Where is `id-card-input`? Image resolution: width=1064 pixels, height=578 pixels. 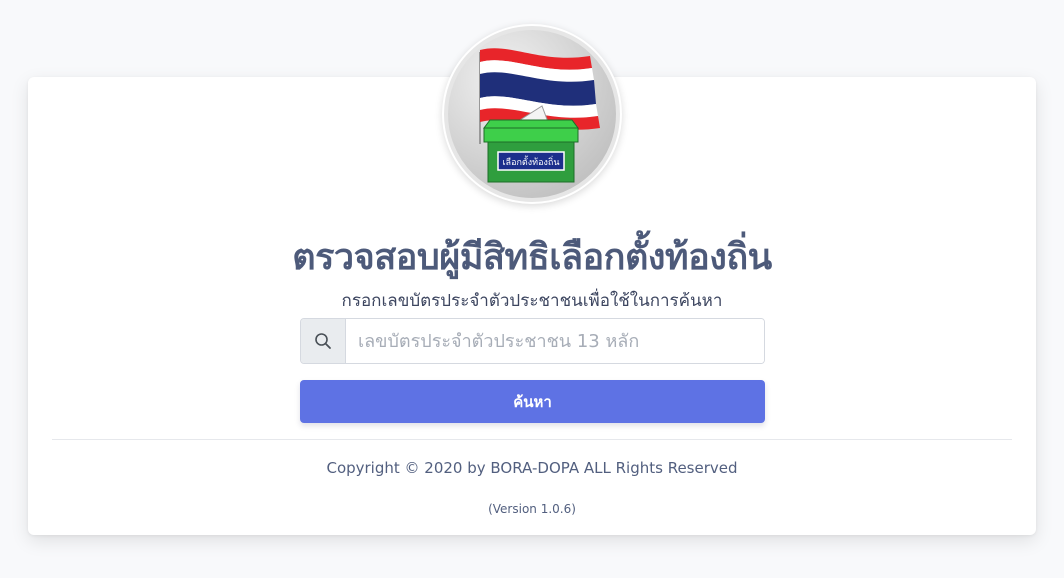
id-card-input is located at coordinates (555, 341).